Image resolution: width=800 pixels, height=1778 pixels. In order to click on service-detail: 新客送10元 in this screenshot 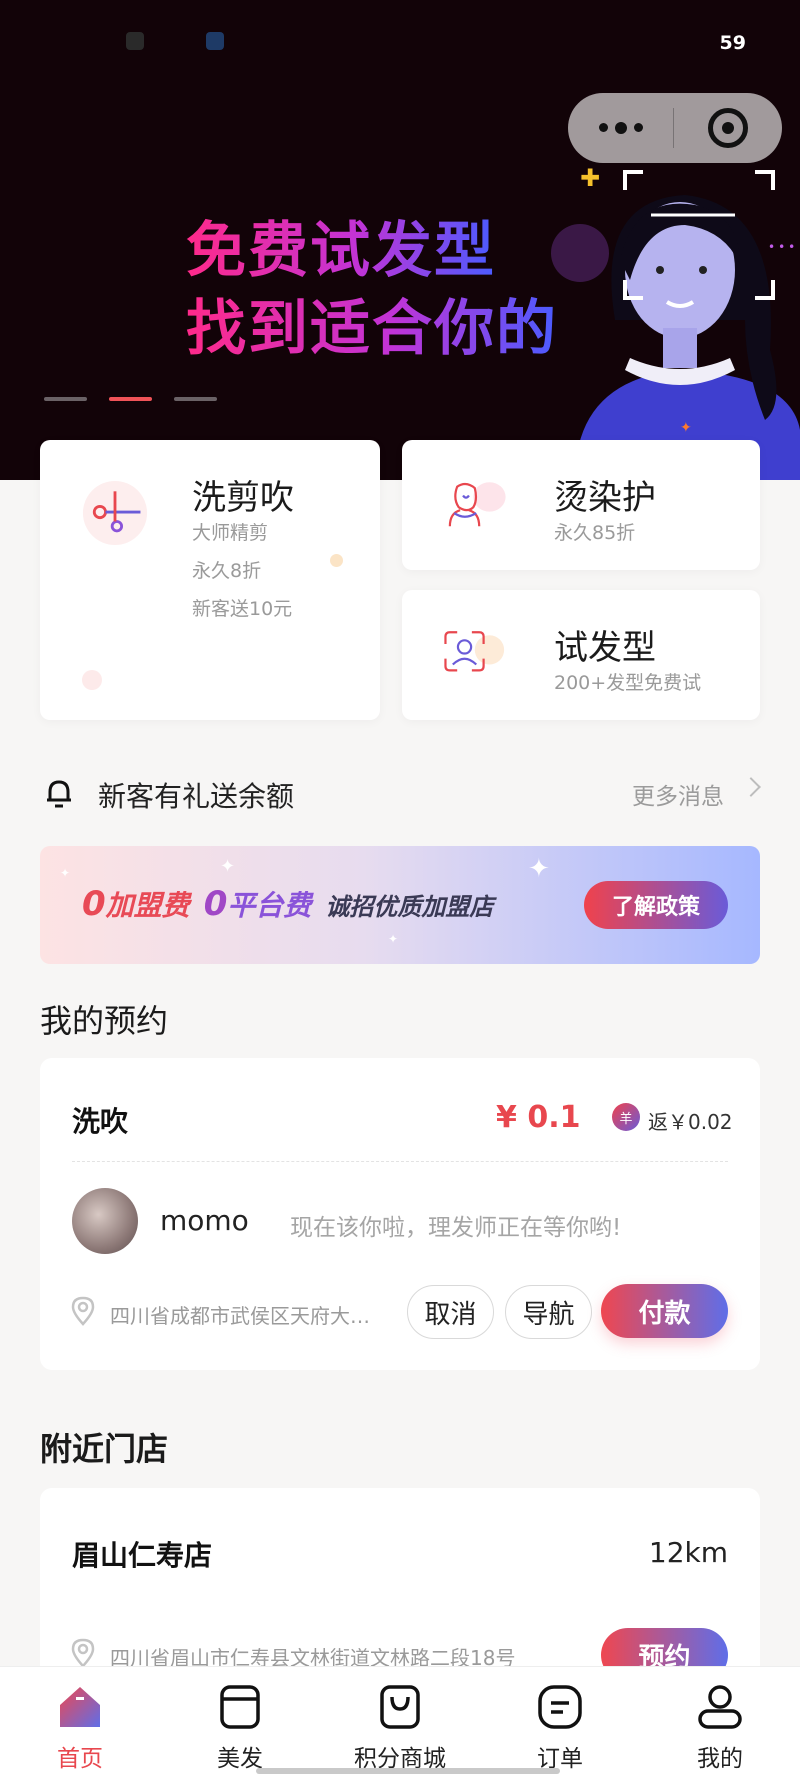, I will do `click(242, 609)`.